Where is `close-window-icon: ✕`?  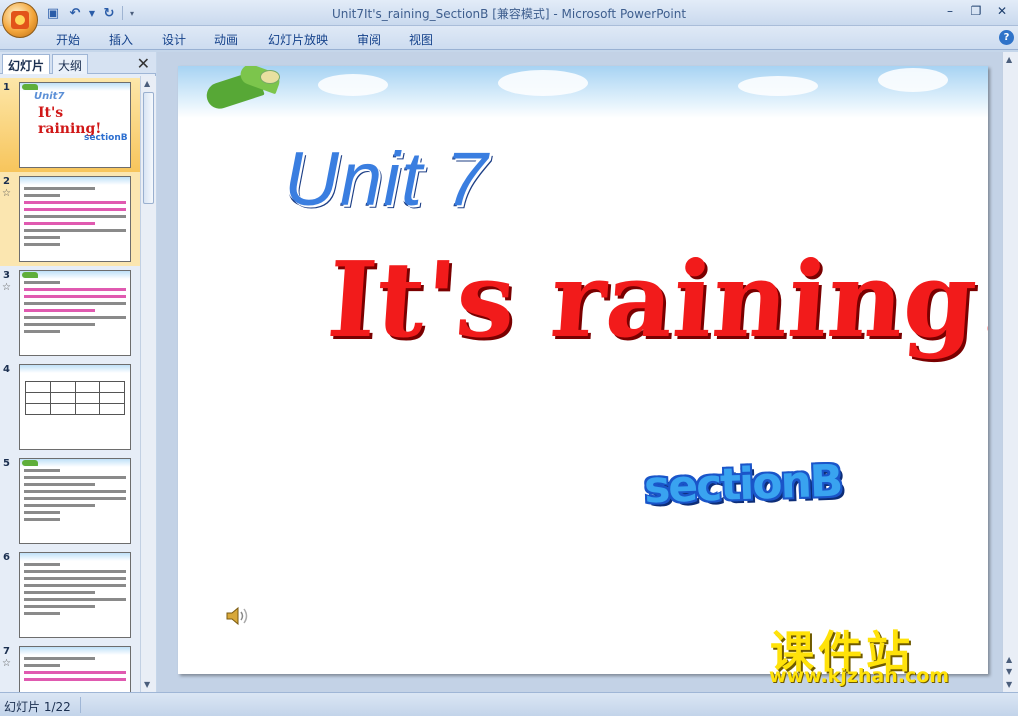 close-window-icon: ✕ is located at coordinates (1002, 11).